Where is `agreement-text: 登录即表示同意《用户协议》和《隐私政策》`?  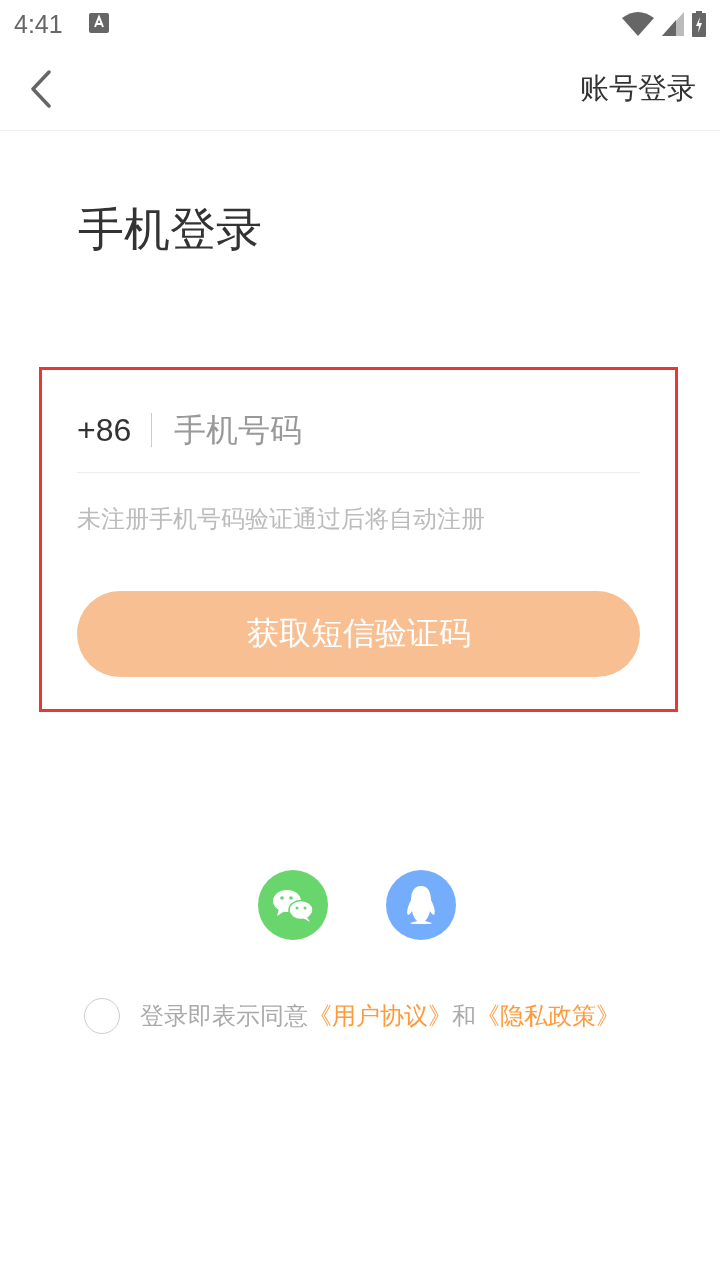 agreement-text: 登录即表示同意《用户协议》和《隐私政策》 is located at coordinates (380, 1016).